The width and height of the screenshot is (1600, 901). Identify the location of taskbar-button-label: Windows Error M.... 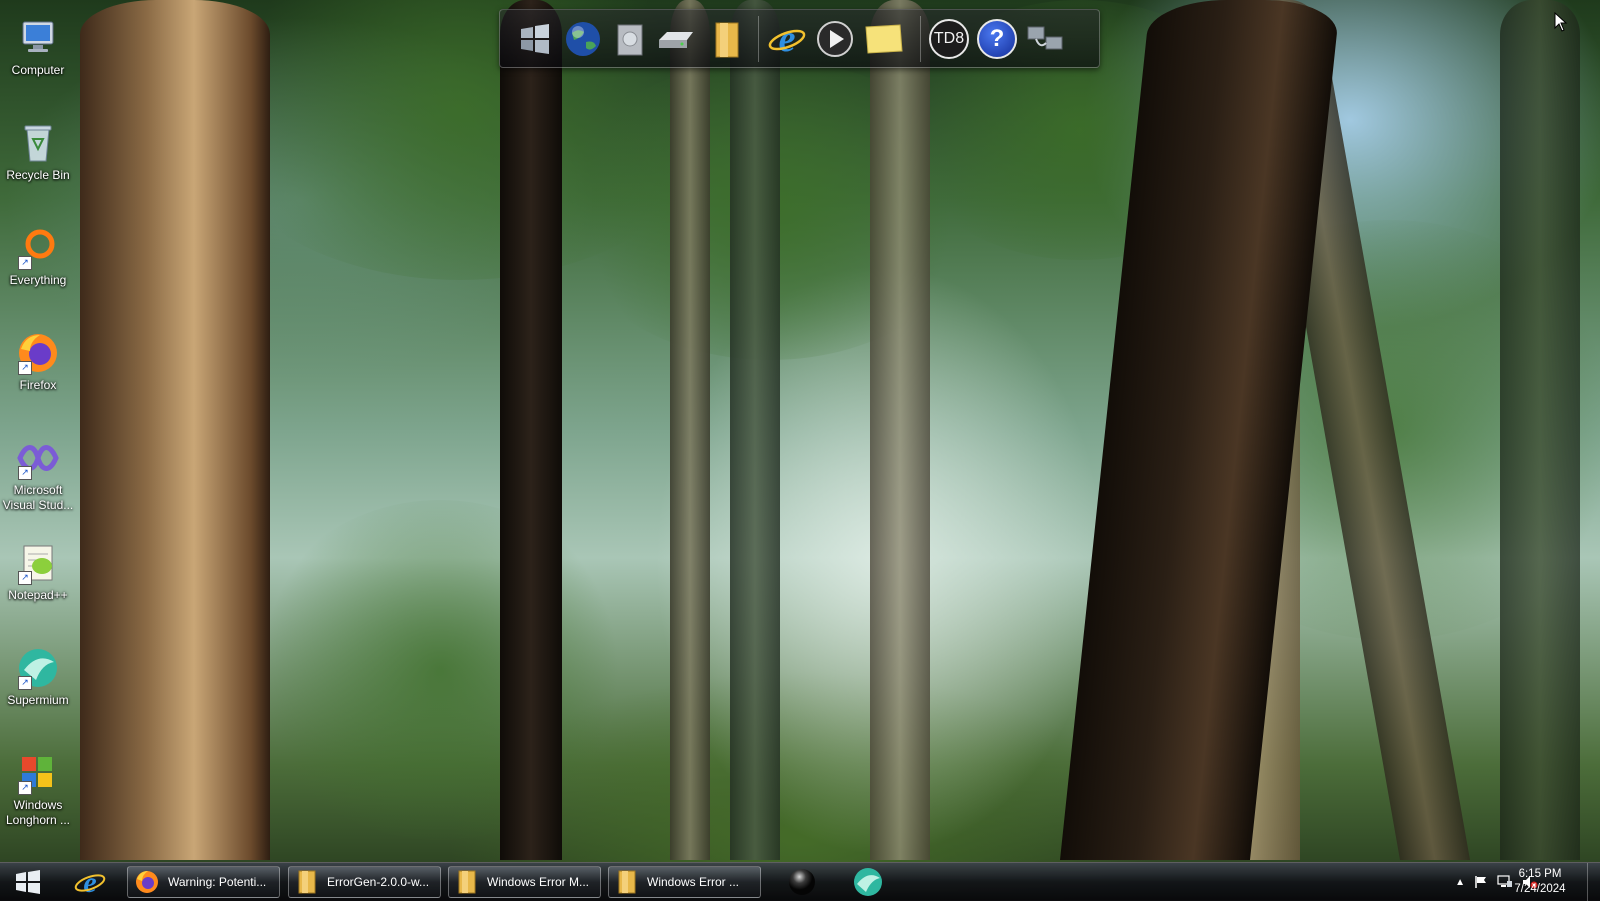
(538, 882).